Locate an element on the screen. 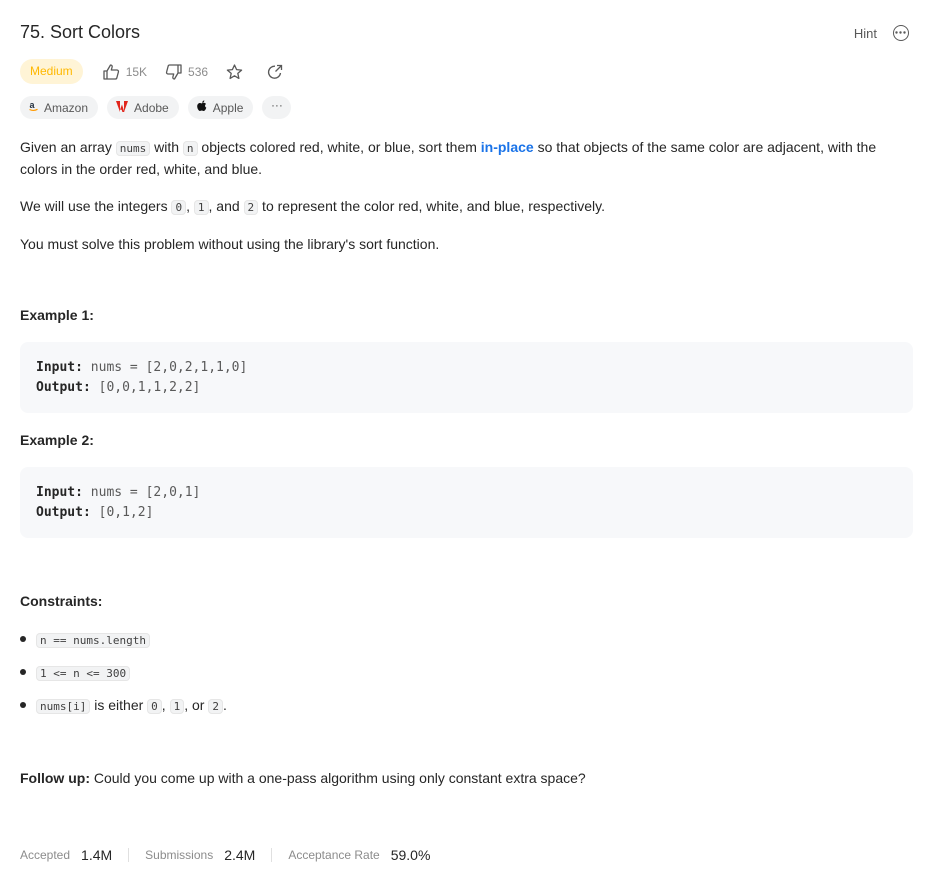 This screenshot has height=878, width=933. submissions-label: Submissions is located at coordinates (179, 855).